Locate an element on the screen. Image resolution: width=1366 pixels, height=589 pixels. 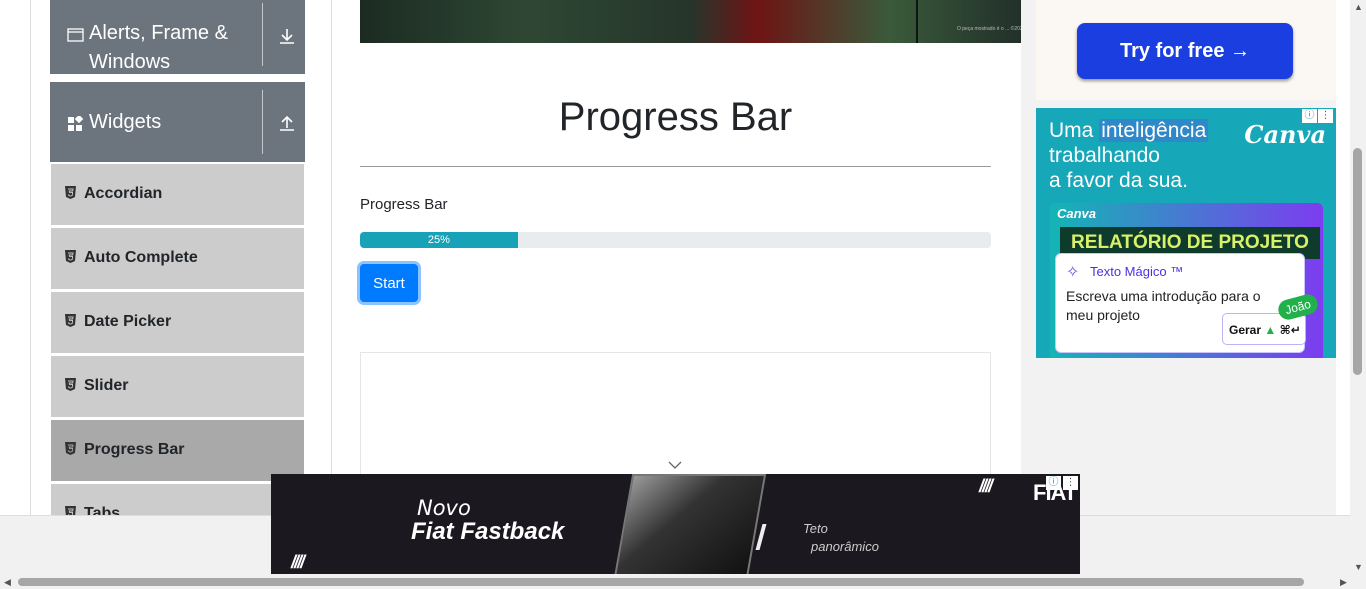
scroll-left-icon: ◀ is located at coordinates (7, 582).